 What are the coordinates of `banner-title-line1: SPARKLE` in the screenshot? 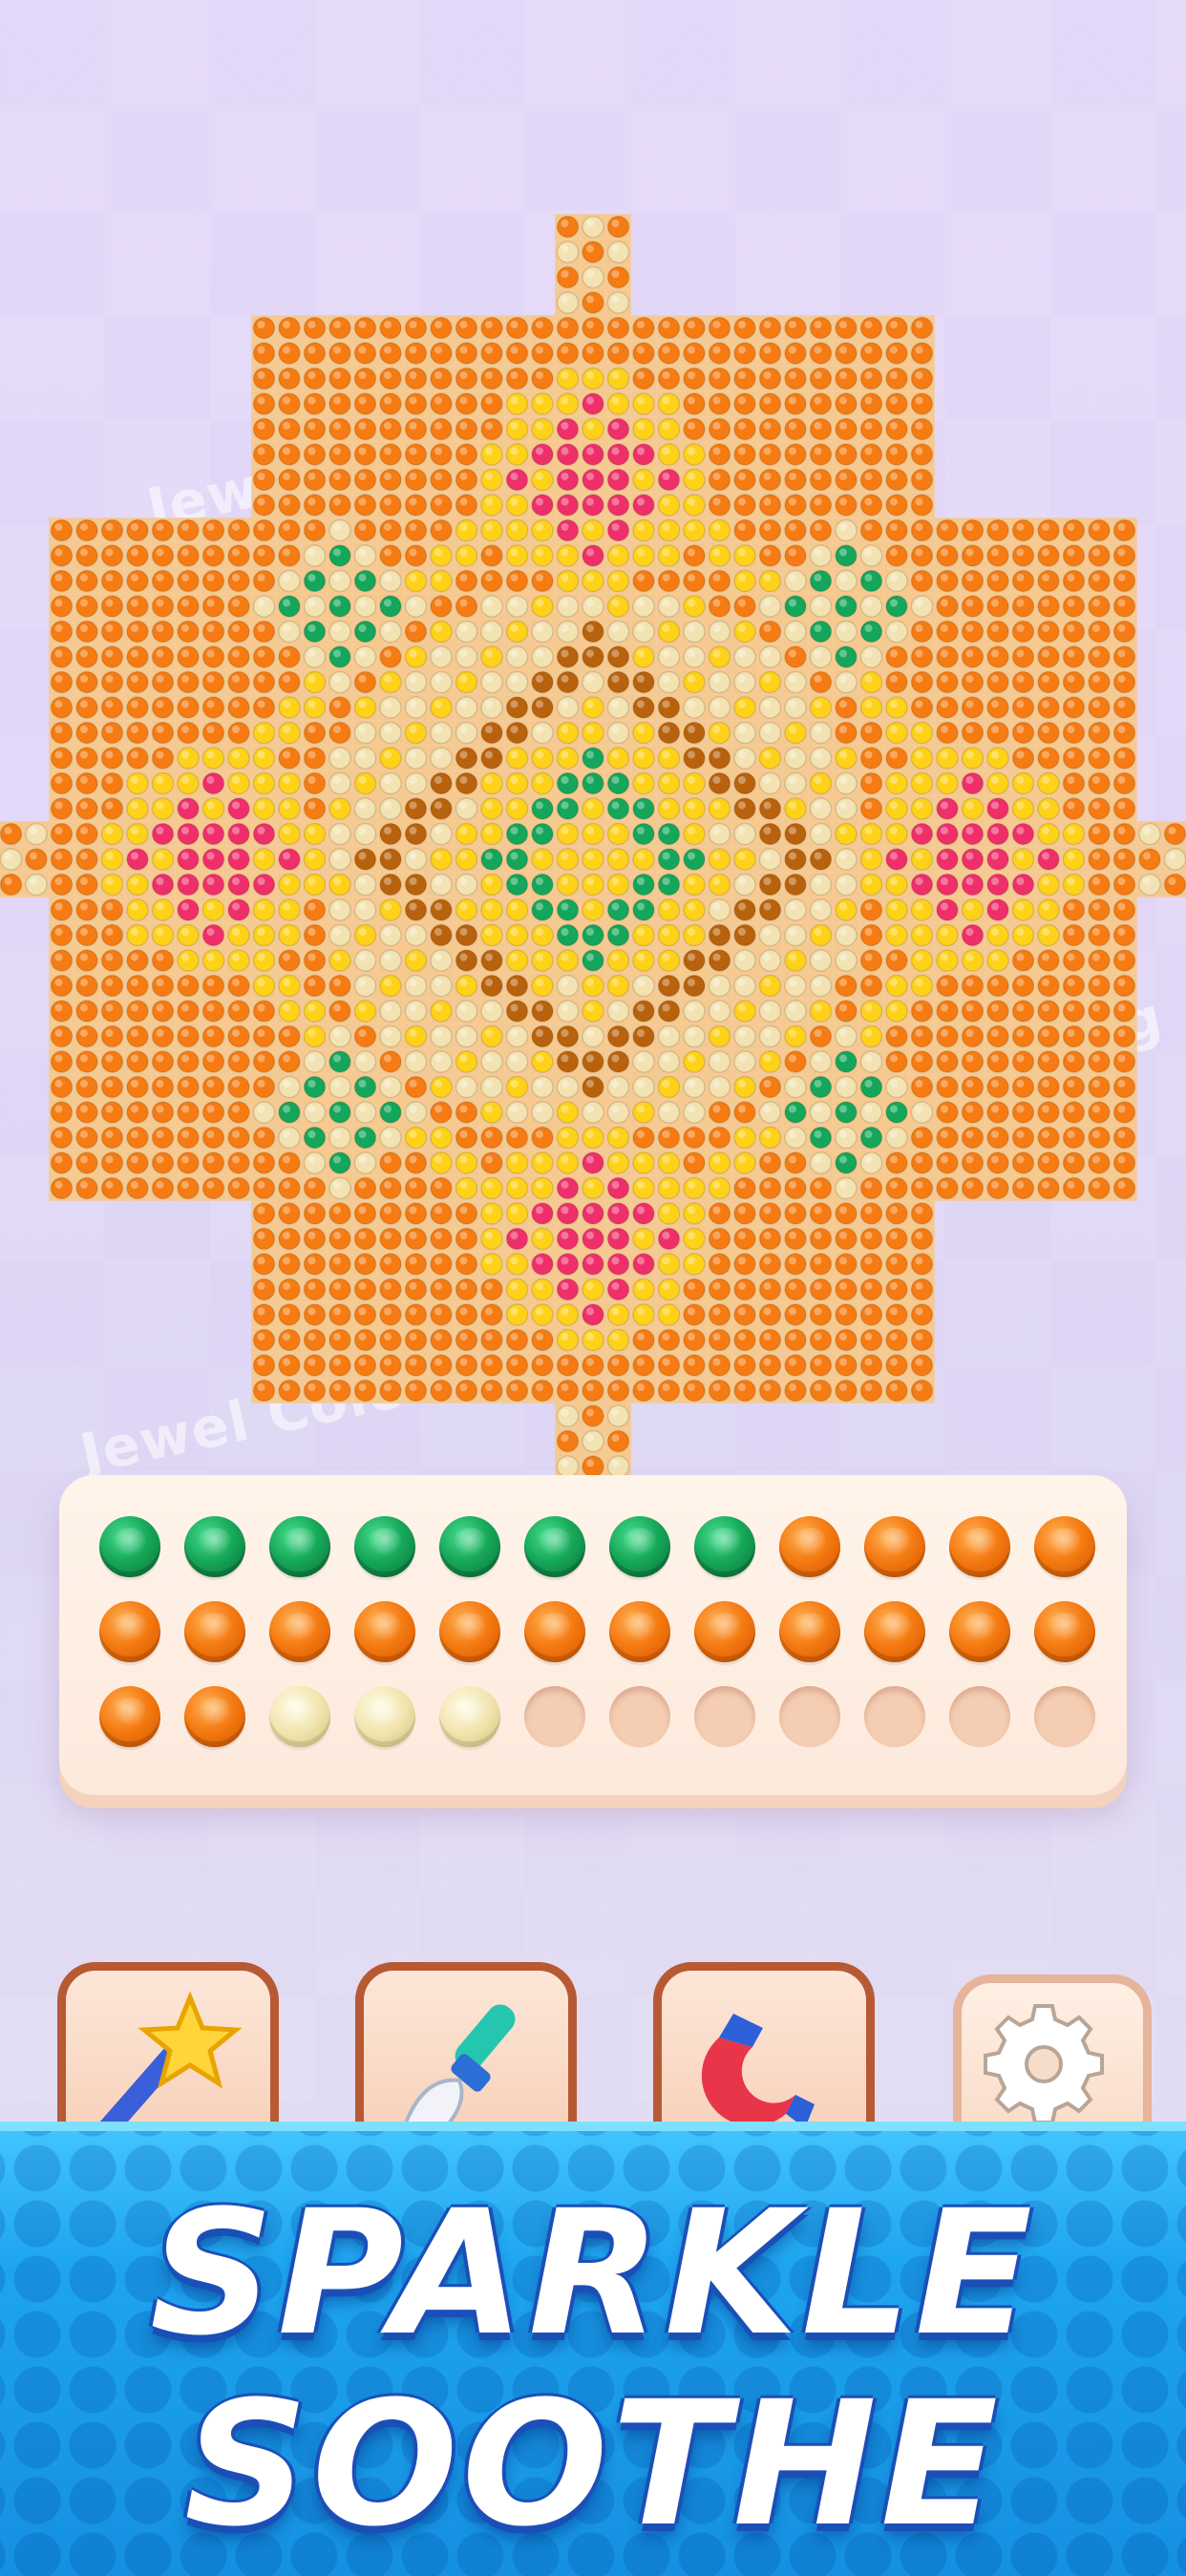 It's located at (593, 2274).